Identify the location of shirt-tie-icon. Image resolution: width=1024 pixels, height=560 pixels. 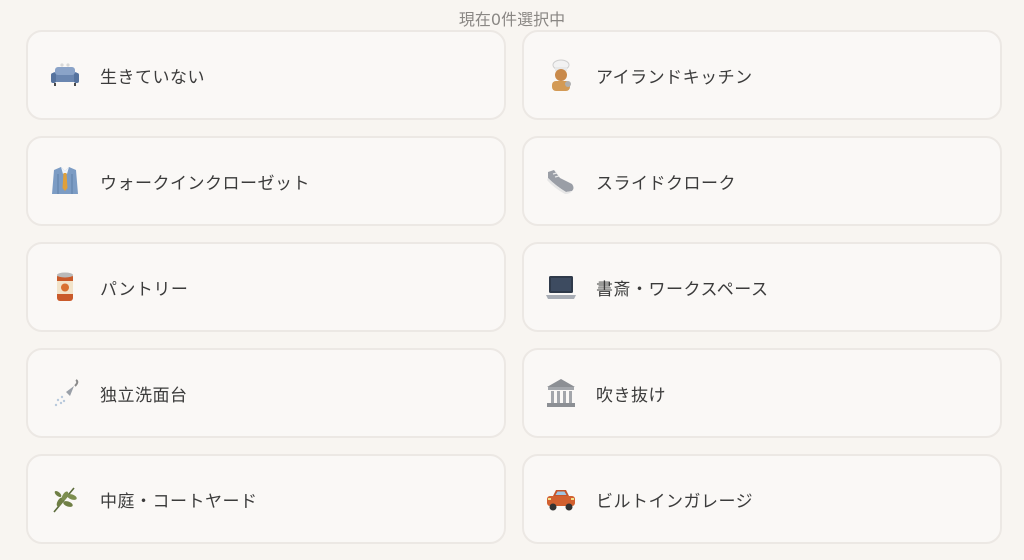
(65, 181).